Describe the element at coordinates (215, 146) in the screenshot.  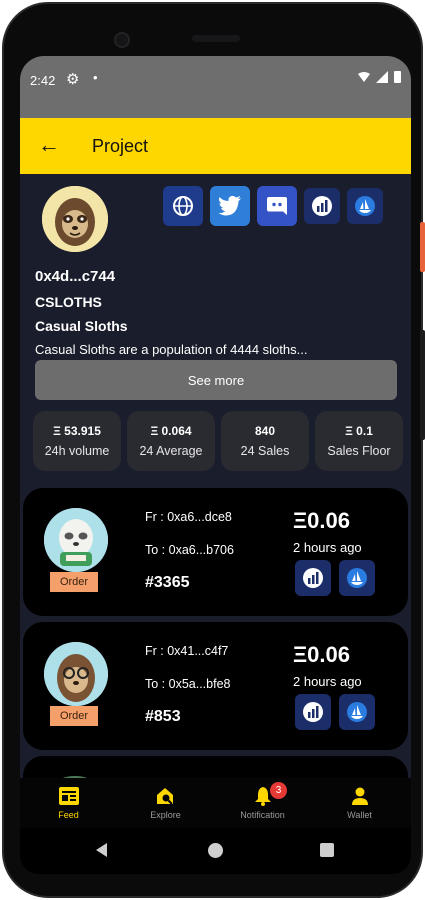
I see `app-bar: ← Project` at that location.